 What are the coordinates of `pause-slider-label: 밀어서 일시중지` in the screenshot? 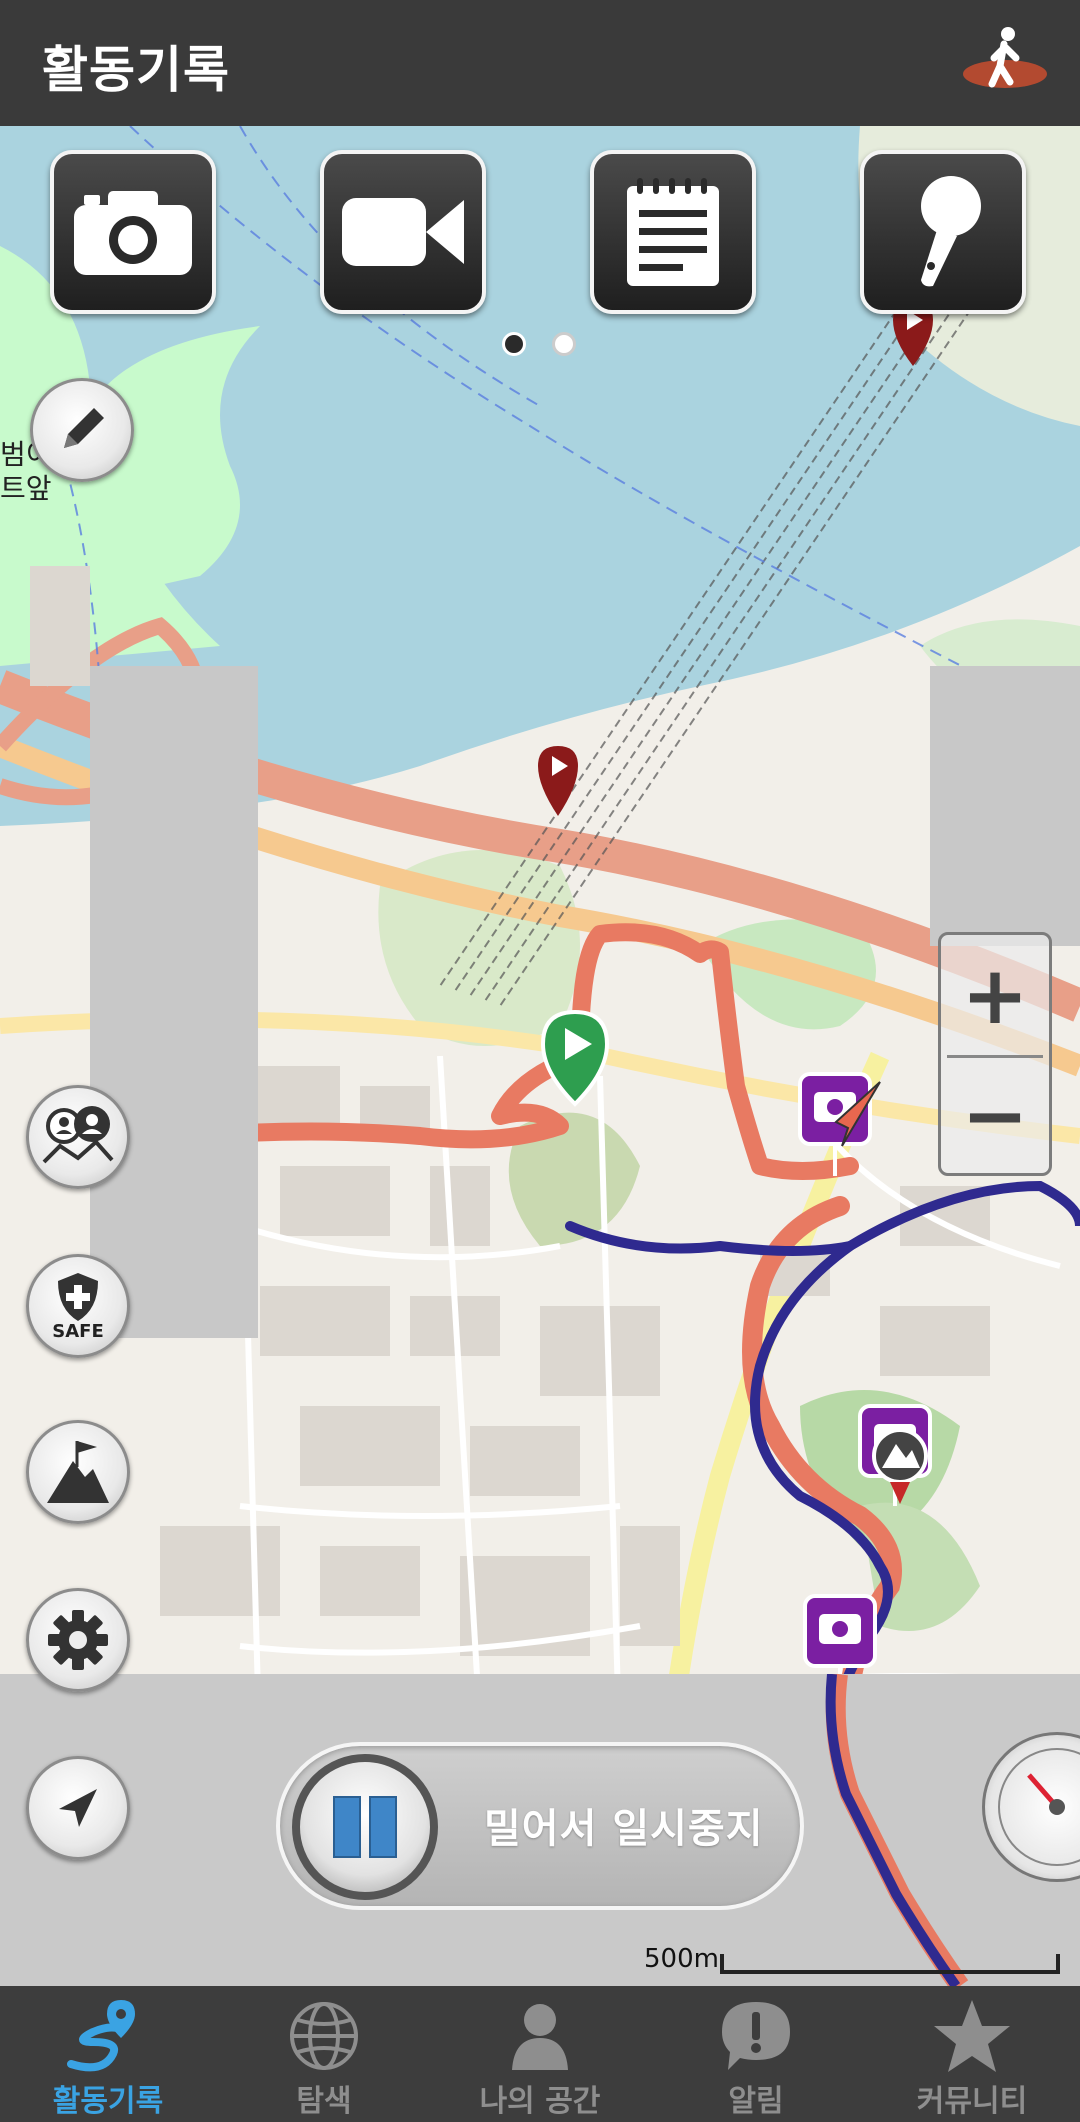 It's located at (624, 1829).